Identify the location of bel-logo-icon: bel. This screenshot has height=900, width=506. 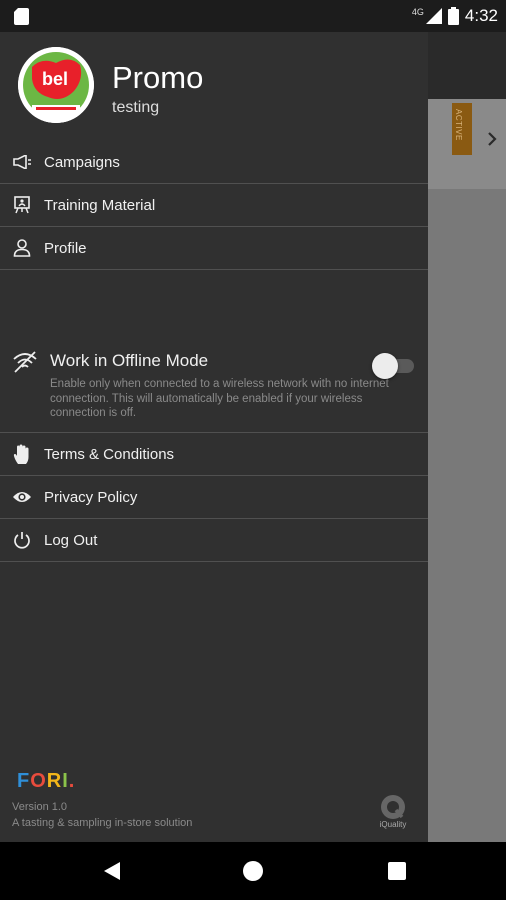
(56, 85).